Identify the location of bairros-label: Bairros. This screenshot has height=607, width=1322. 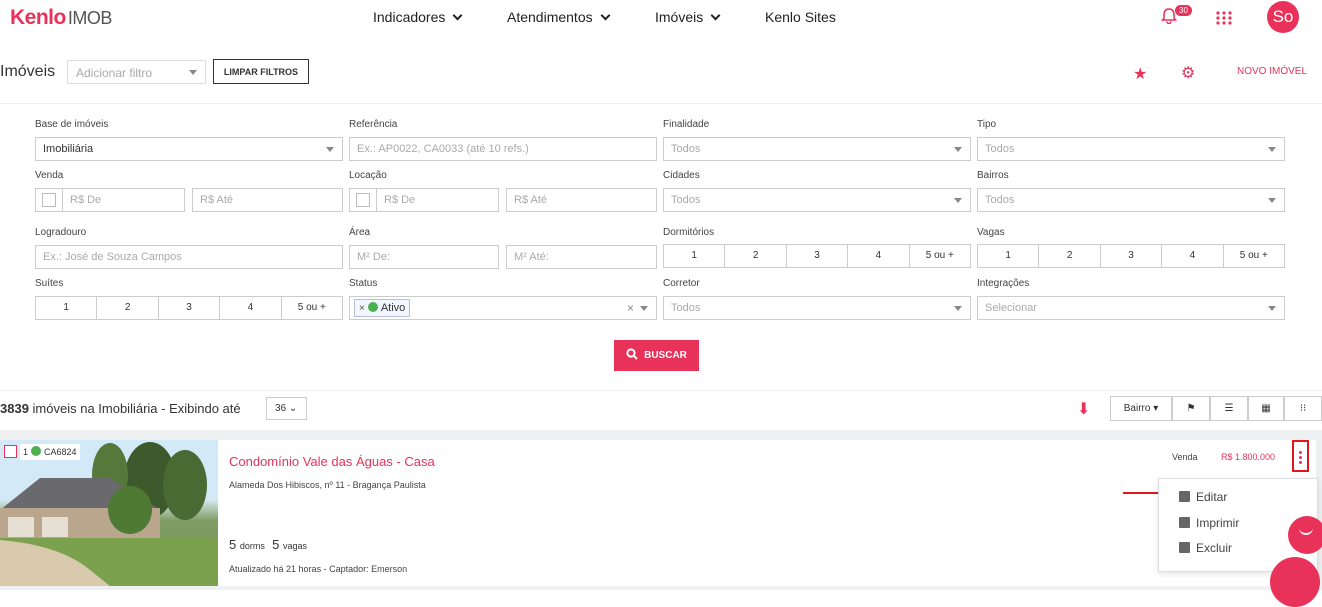
(993, 175).